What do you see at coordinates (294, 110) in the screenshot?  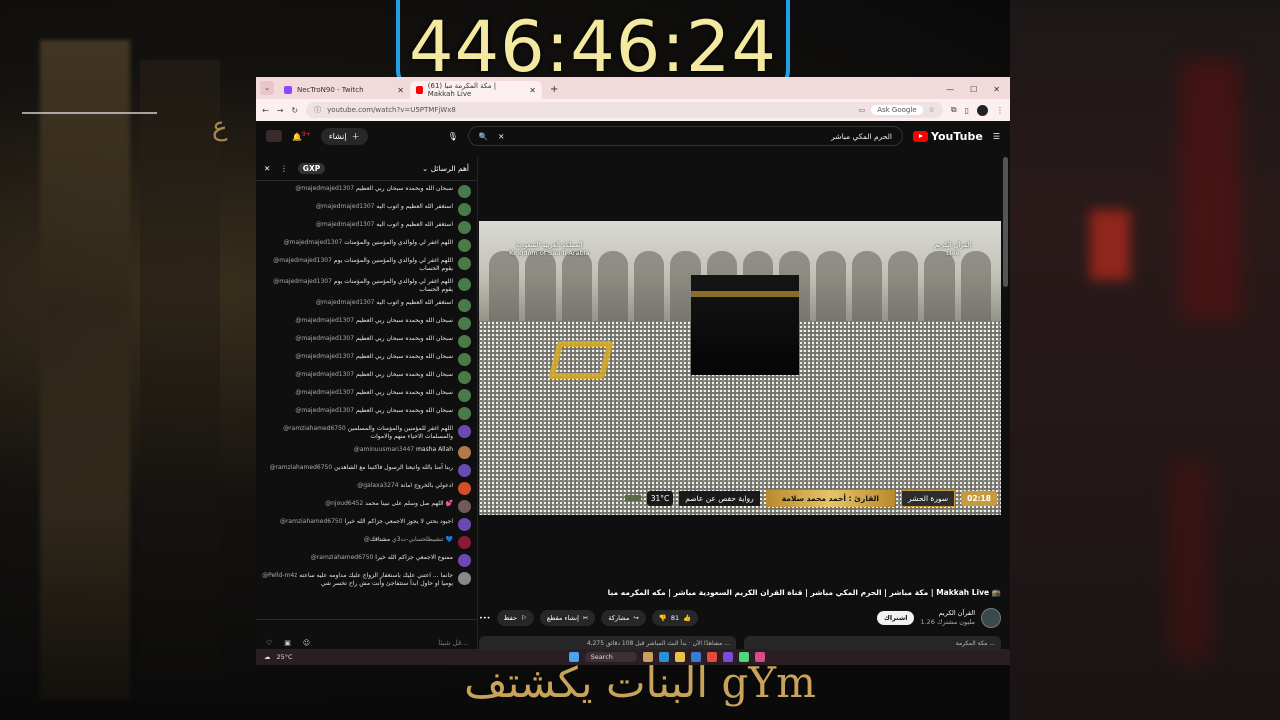 I see `reload-icon: ↻` at bounding box center [294, 110].